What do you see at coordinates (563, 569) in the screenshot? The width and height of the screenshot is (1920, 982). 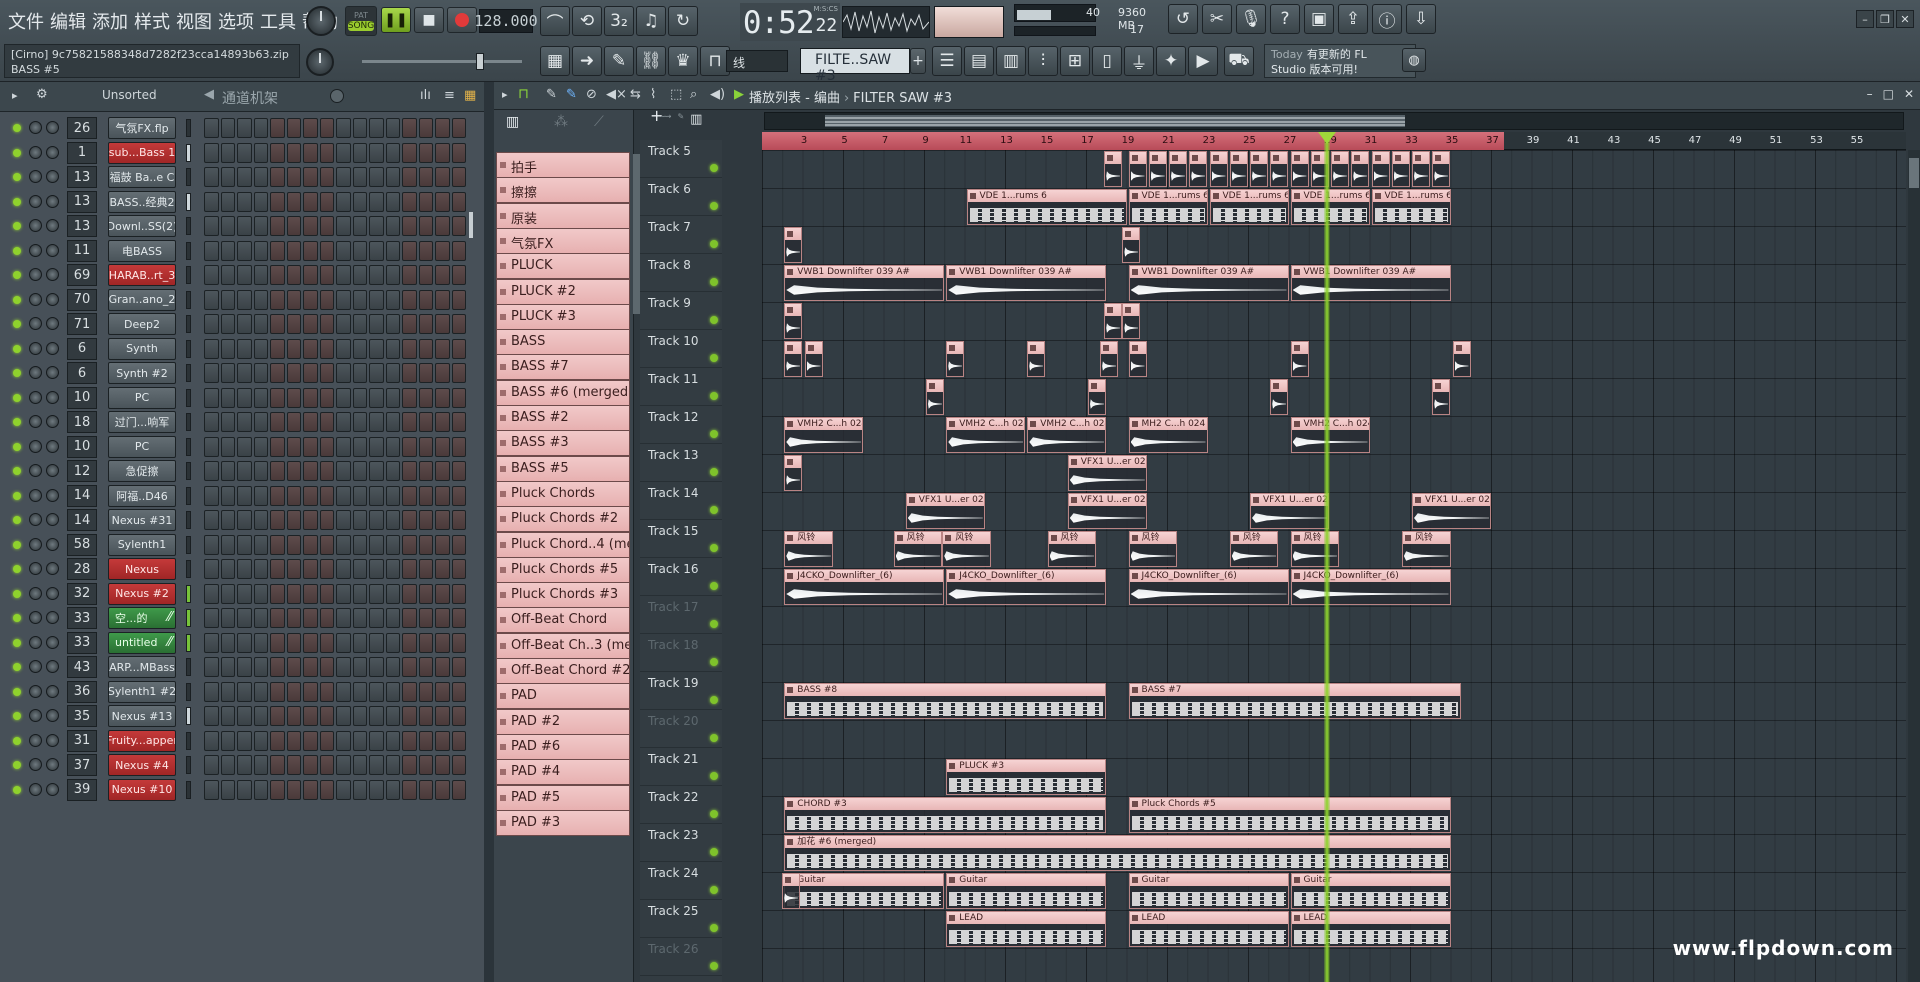 I see `pattern-item: Pluck Chords #5` at bounding box center [563, 569].